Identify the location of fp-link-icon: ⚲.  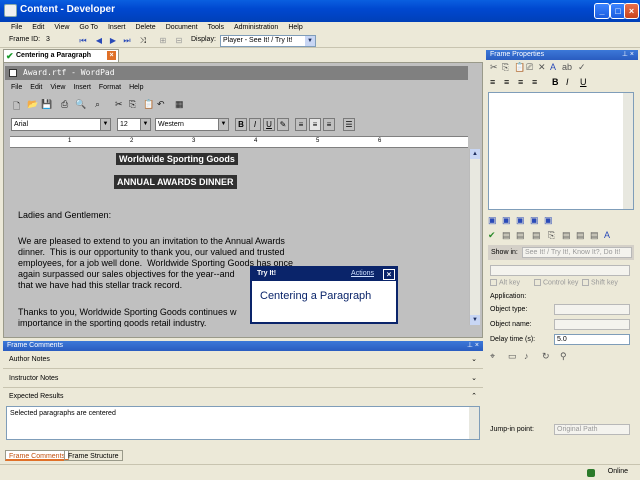
(563, 356).